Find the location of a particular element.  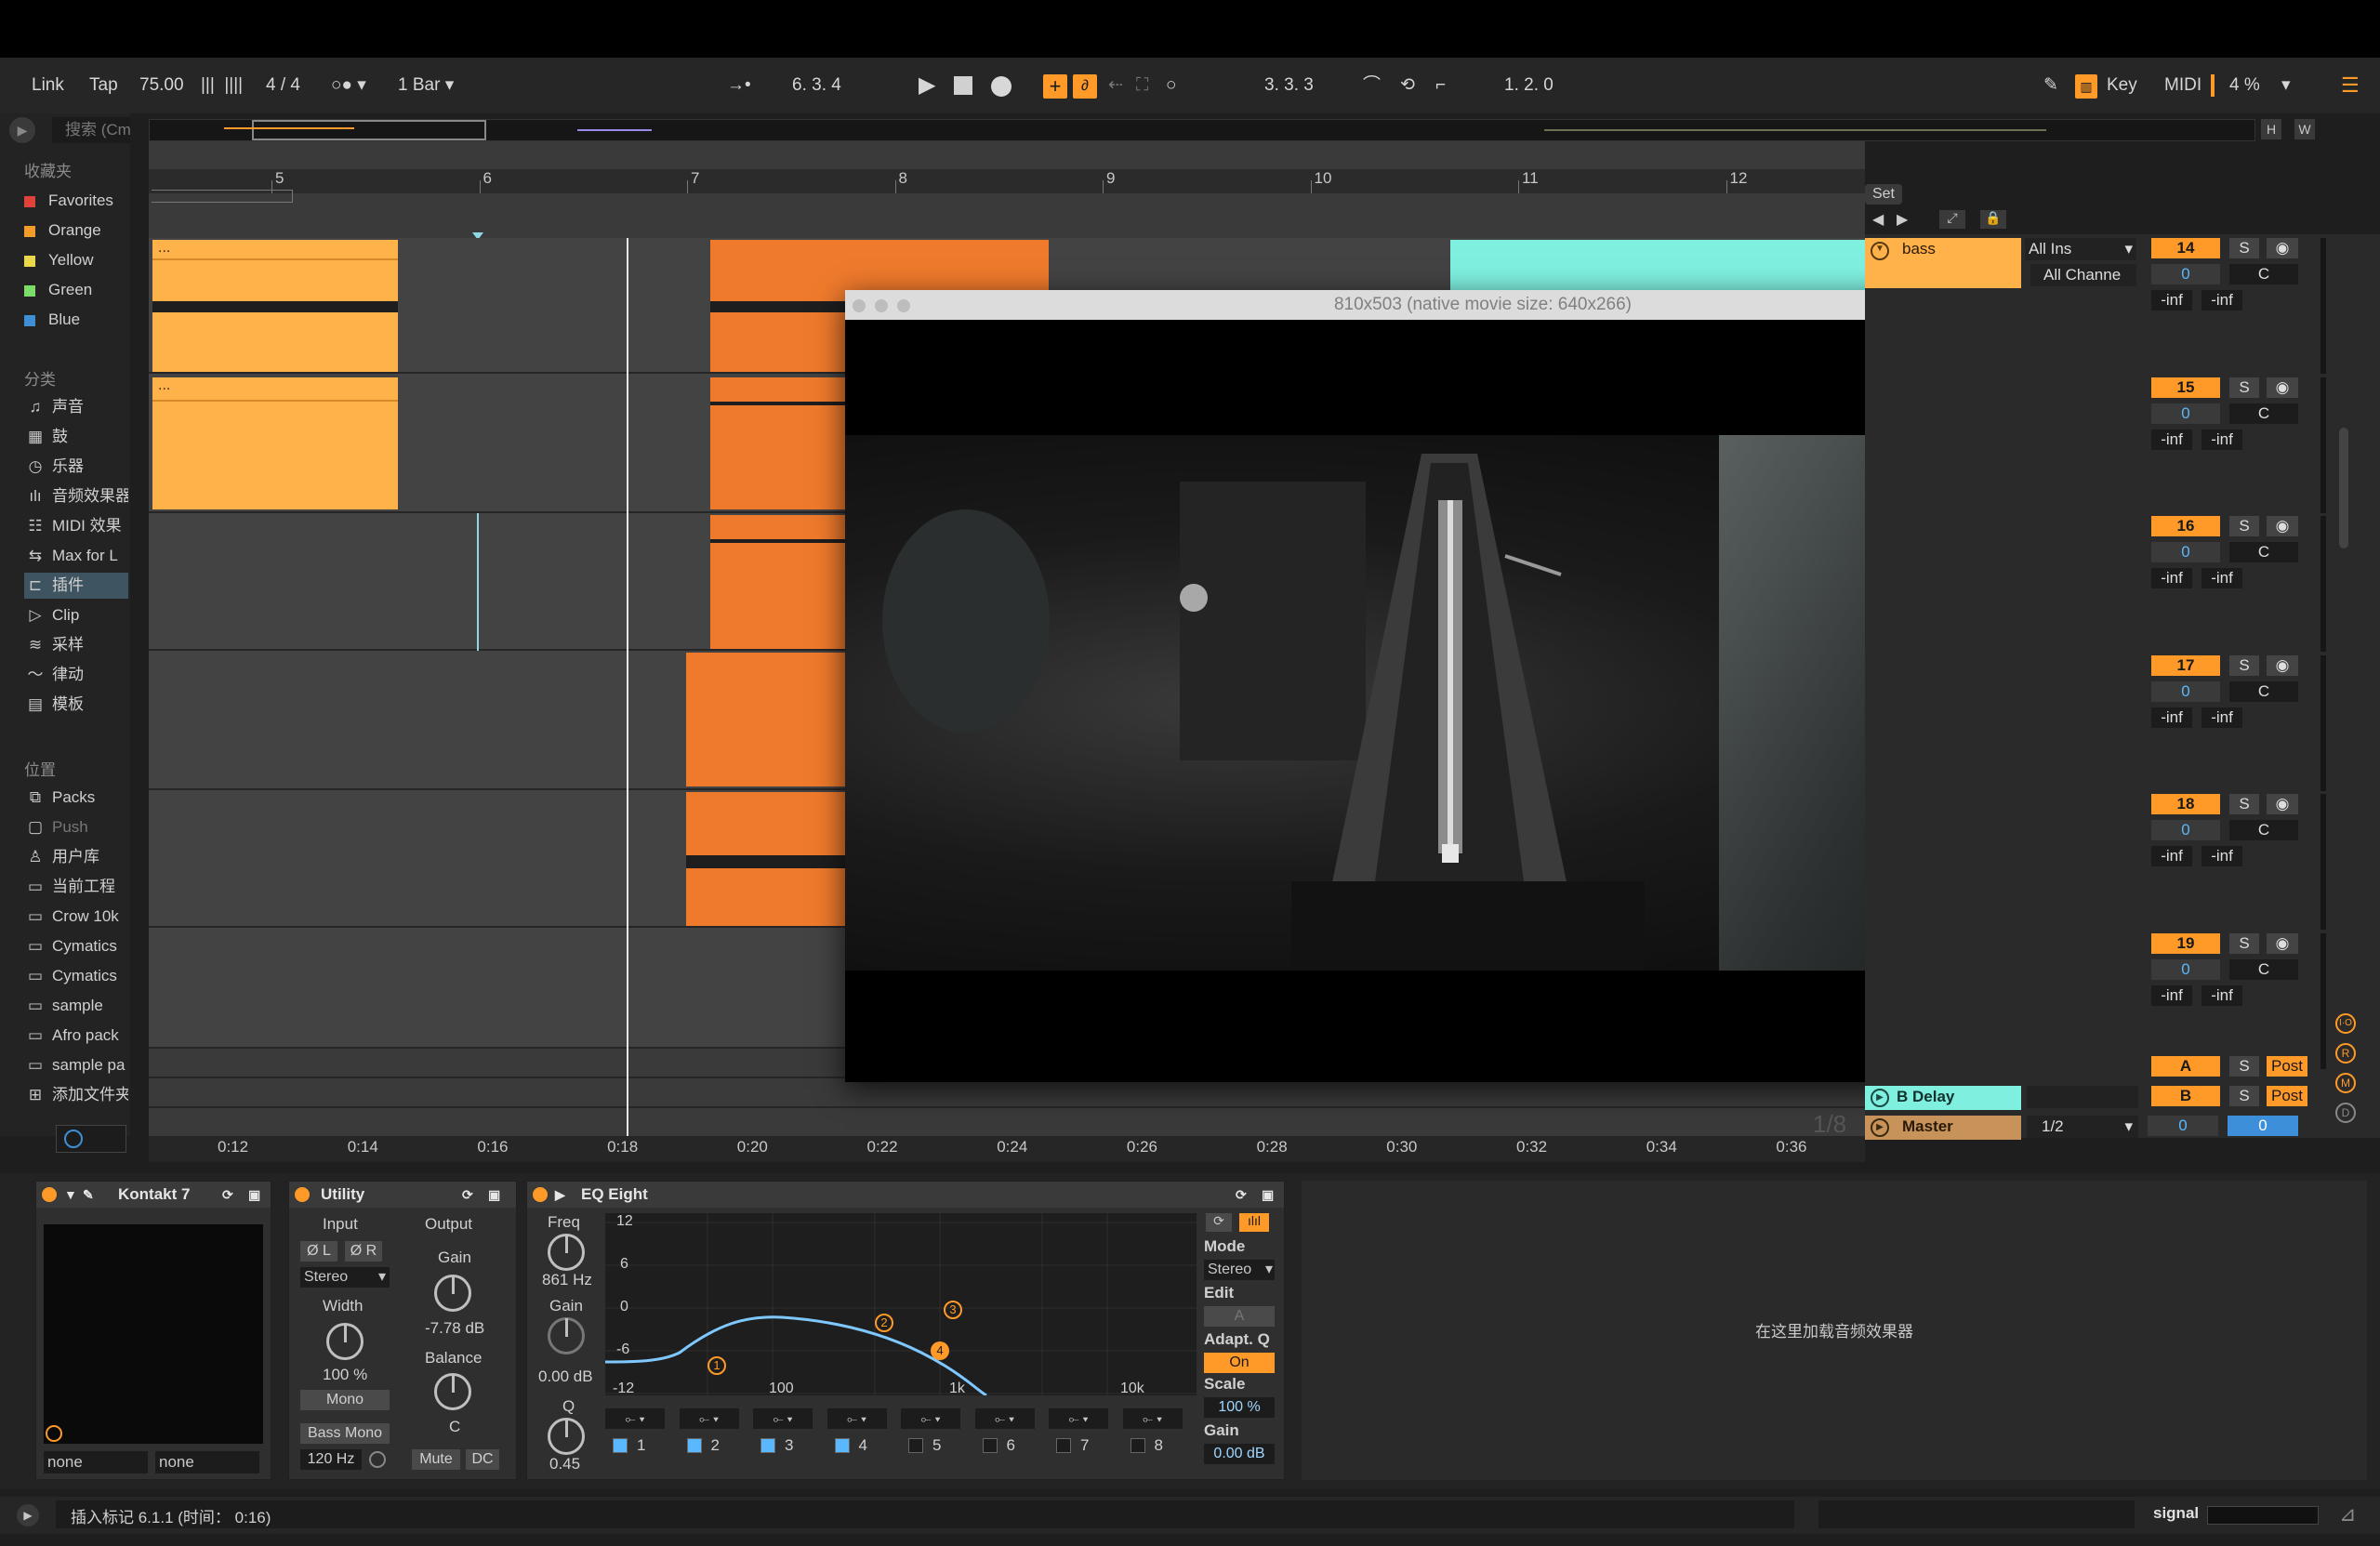

arrangement-overview is located at coordinates (1202, 130).